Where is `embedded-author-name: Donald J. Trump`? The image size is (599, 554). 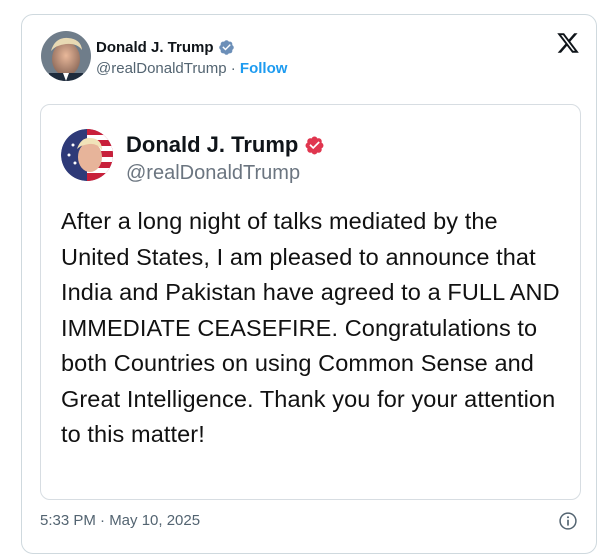 embedded-author-name: Donald J. Trump is located at coordinates (212, 144).